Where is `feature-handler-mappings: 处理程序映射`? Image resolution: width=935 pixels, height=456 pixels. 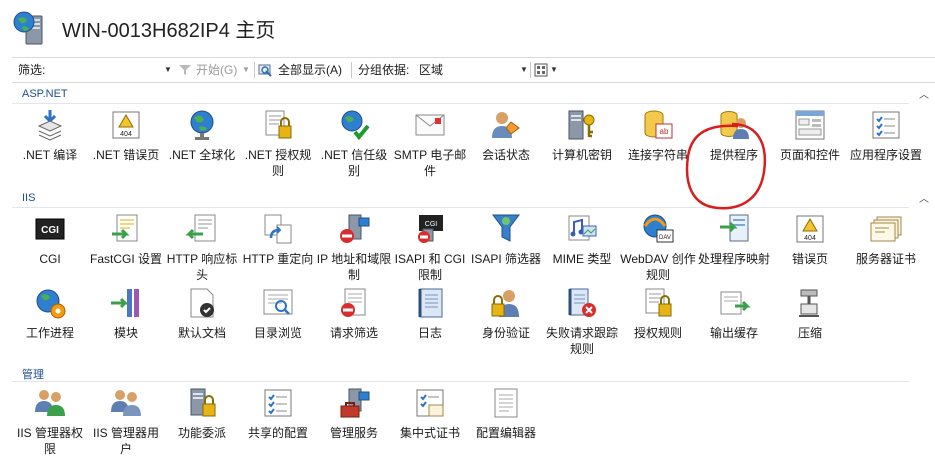
feature-handler-mappings: 处理程序映射 is located at coordinates (734, 251).